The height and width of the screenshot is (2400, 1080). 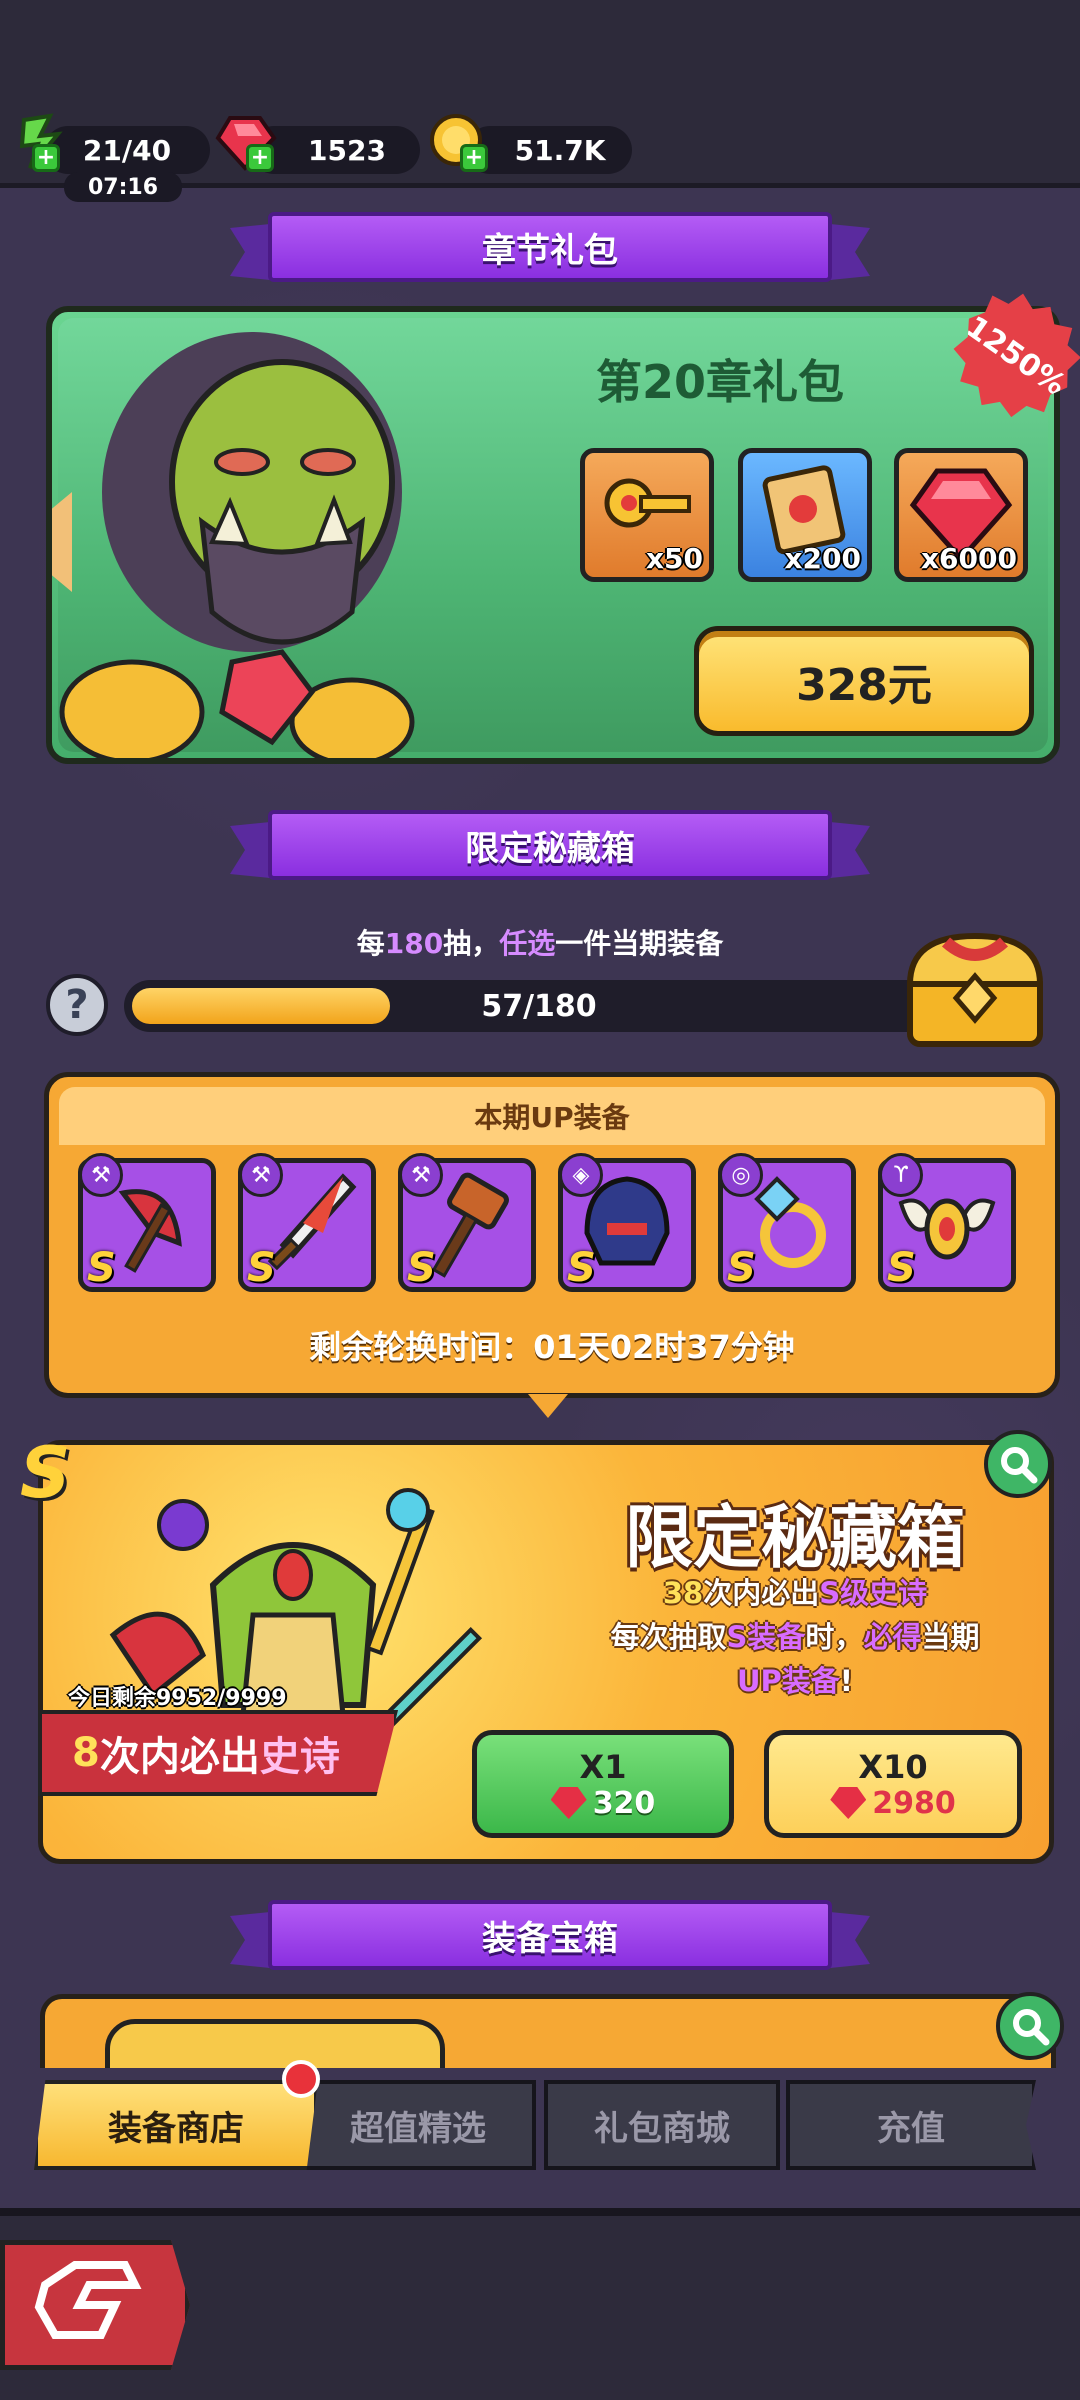 I want to click on epic-highlight: 史诗, so click(x=299, y=1757).